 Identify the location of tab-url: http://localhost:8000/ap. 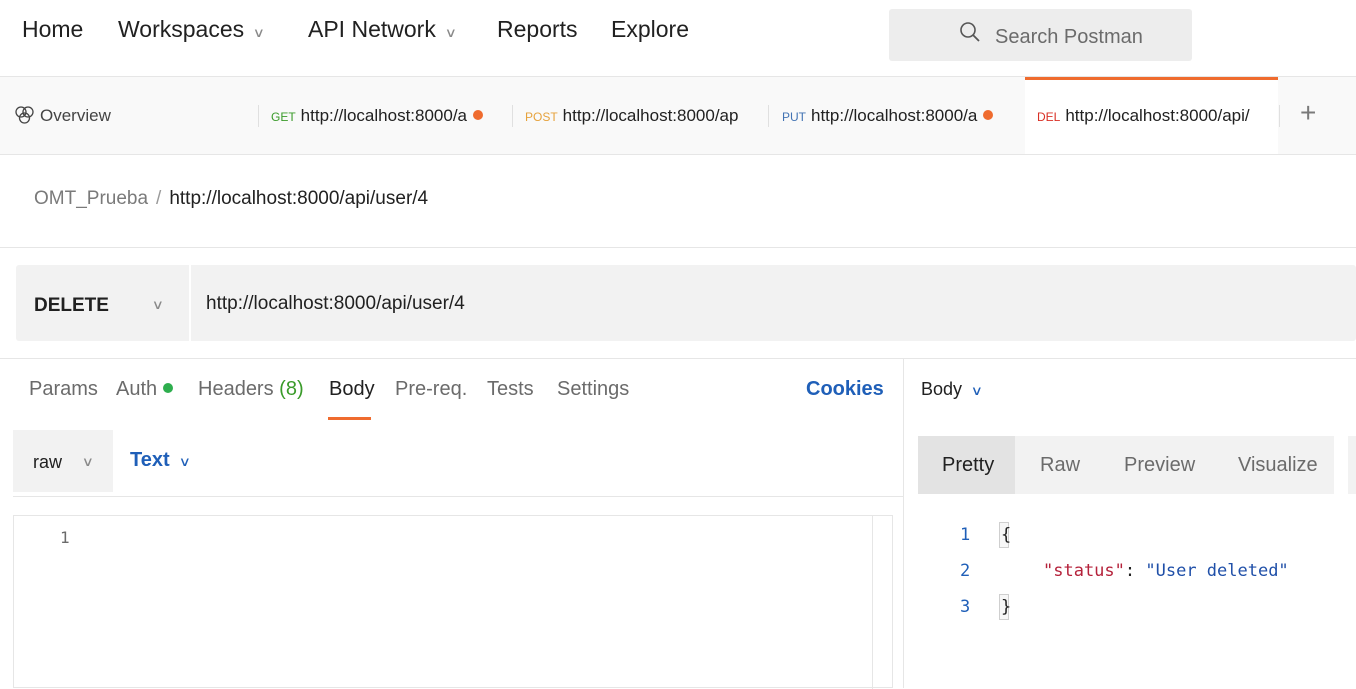
(650, 115).